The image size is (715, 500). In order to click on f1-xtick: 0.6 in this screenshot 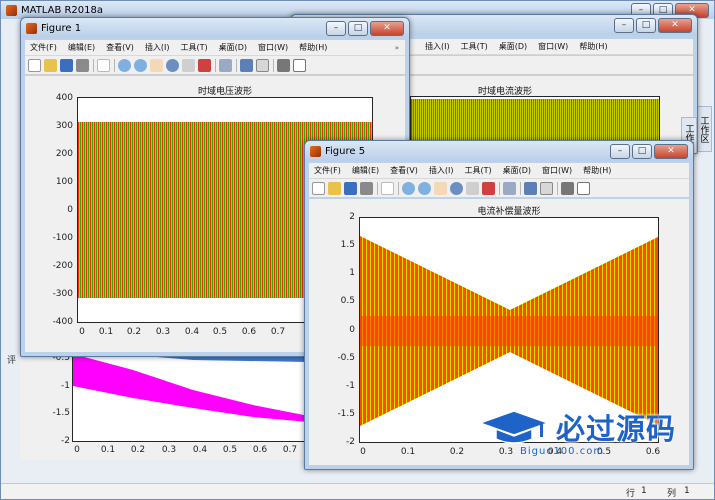, I will do `click(249, 332)`.